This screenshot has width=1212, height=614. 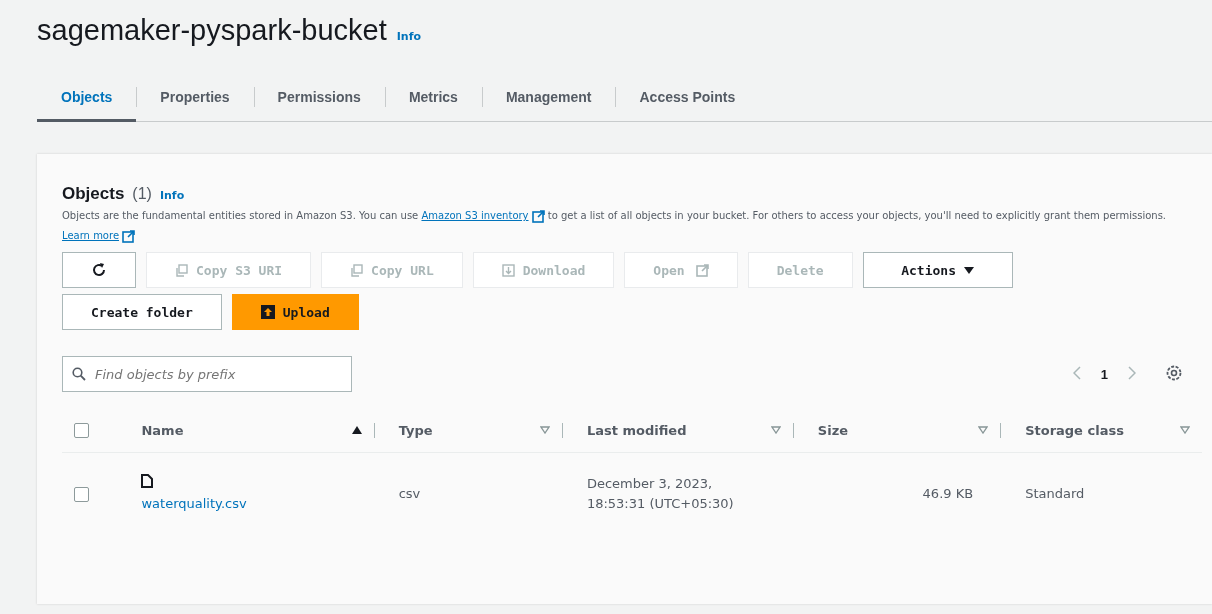 What do you see at coordinates (81, 494) in the screenshot?
I see `row-checkbox` at bounding box center [81, 494].